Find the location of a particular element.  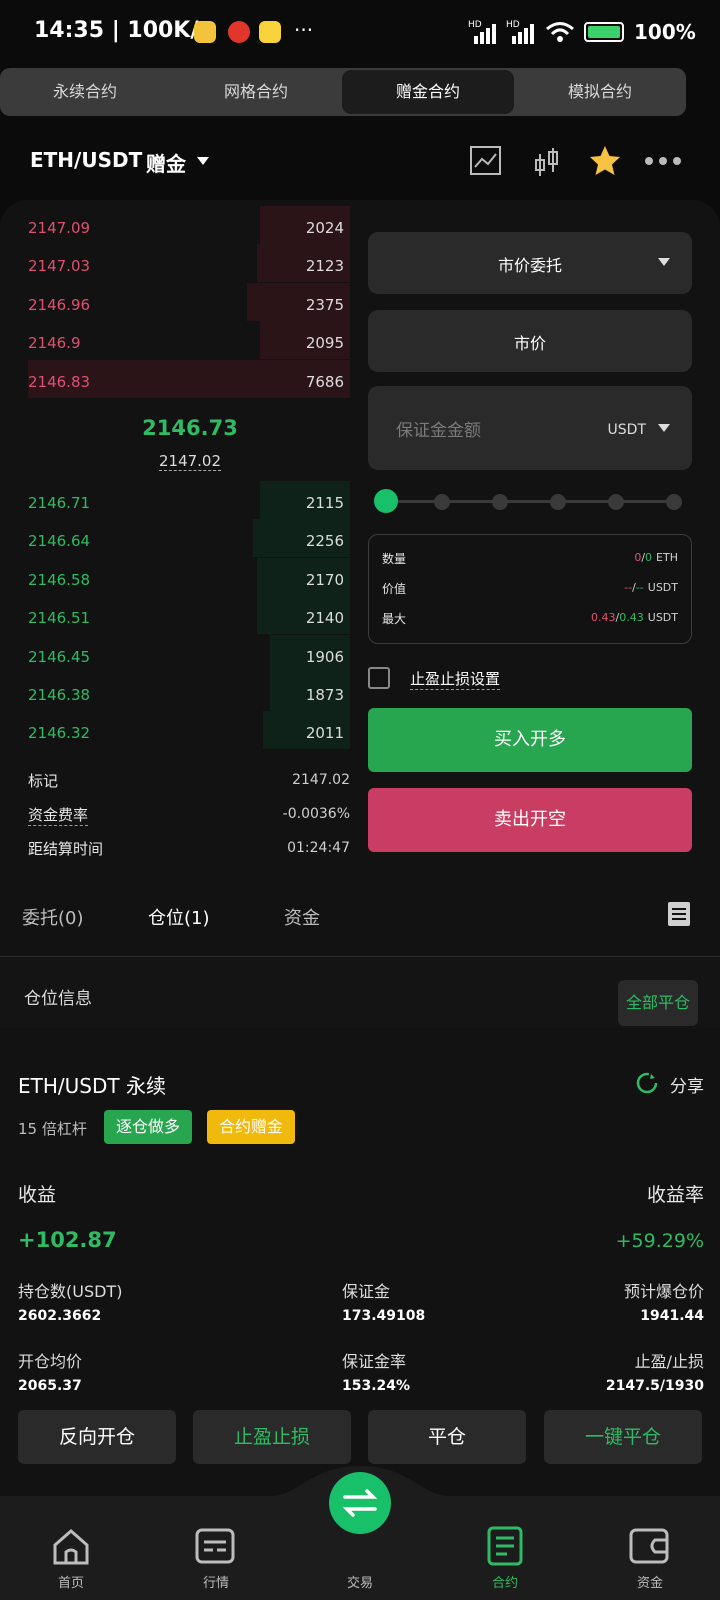

tpsl-value: 2147.5/1930 is located at coordinates (654, 1386).